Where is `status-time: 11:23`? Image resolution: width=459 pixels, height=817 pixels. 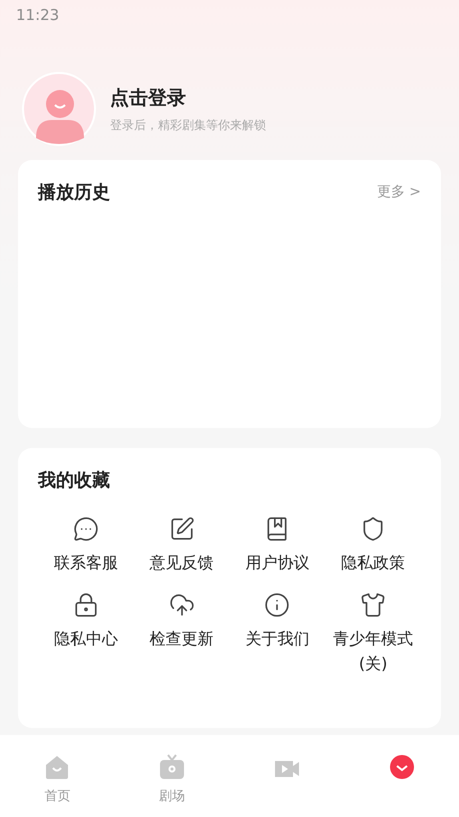 status-time: 11:23 is located at coordinates (38, 15).